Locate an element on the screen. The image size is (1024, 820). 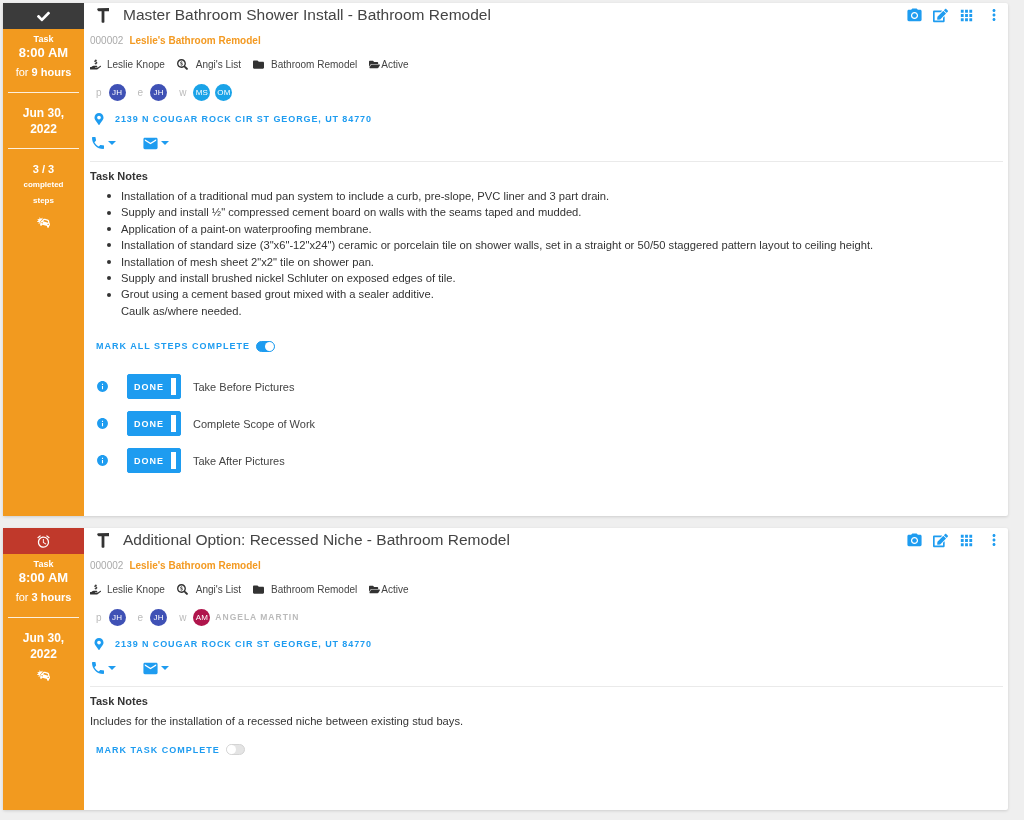
note-text: Supply and install brushed nickel Schluter on exposed edges of tile. is located at coordinates (288, 279).